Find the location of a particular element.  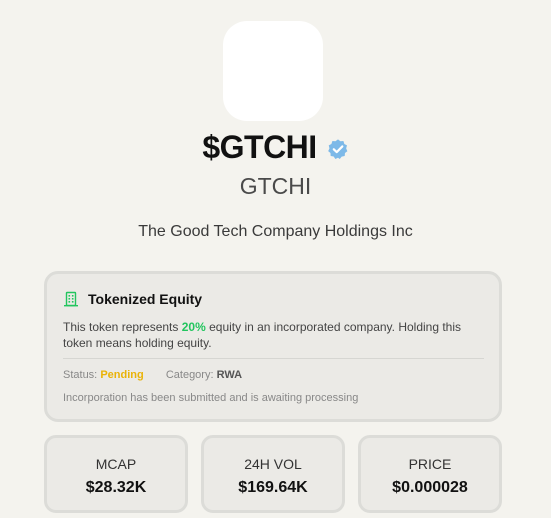

stat-value: $28.32K is located at coordinates (116, 487).